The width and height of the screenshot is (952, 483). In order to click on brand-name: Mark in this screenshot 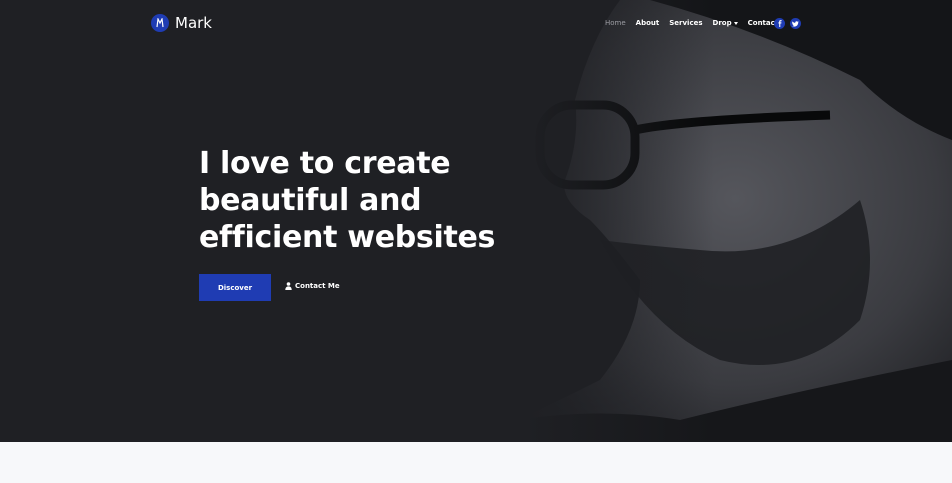, I will do `click(193, 23)`.